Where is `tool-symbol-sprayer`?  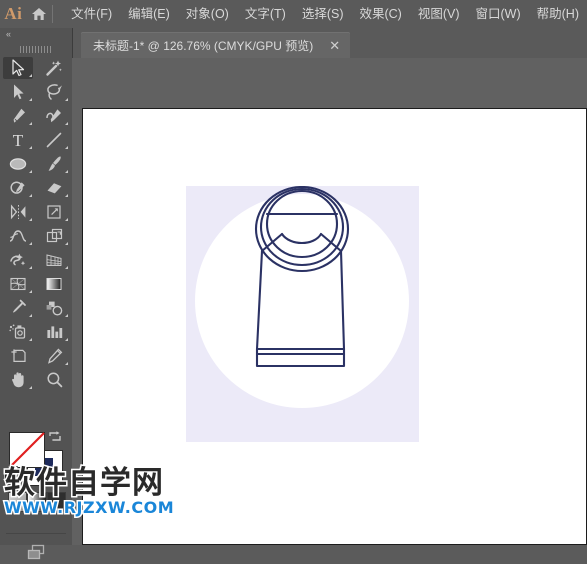 tool-symbol-sprayer is located at coordinates (18, 332).